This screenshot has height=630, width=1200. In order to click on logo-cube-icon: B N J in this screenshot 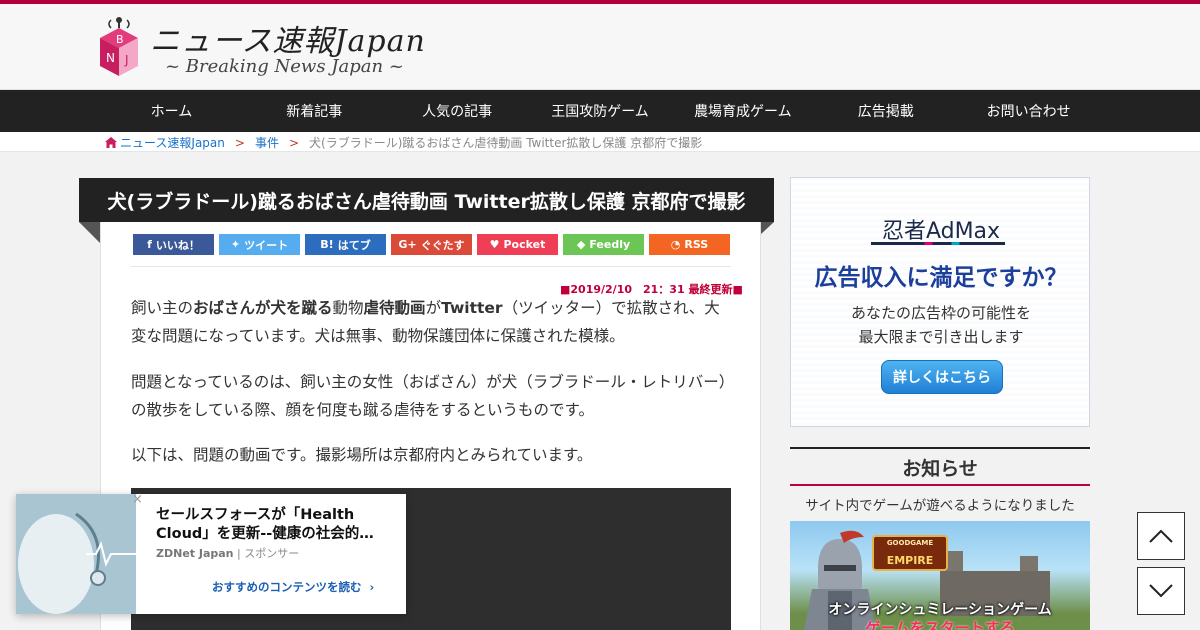, I will do `click(119, 47)`.